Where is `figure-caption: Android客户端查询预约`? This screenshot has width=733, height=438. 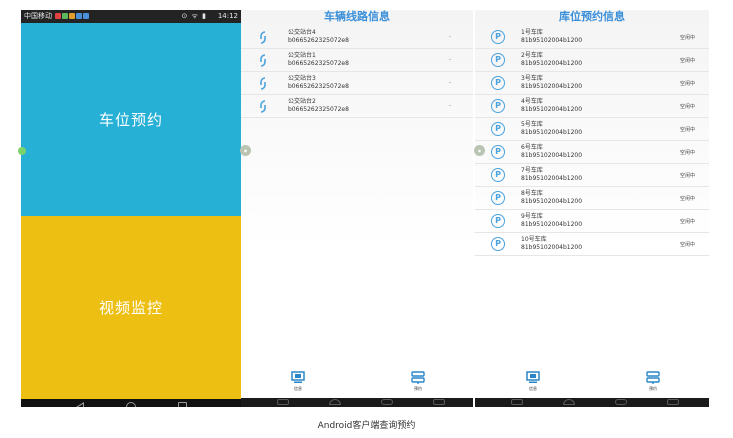
figure-caption: Android客户端查询预约 is located at coordinates (366, 426).